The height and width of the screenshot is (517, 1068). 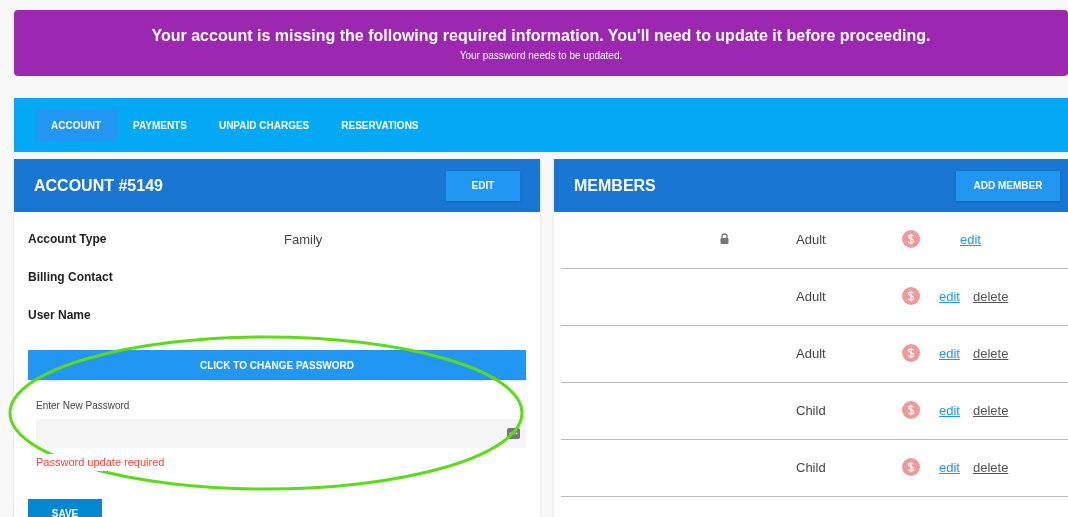 What do you see at coordinates (380, 125) in the screenshot?
I see `tab: RESERVATIONS` at bounding box center [380, 125].